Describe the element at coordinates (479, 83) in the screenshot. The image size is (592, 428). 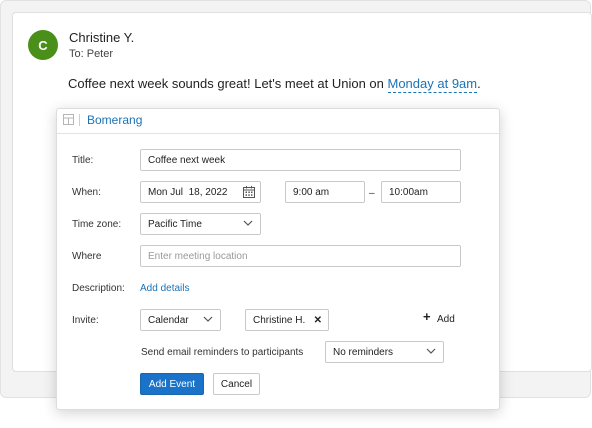
I see `message-suffix: .` at that location.